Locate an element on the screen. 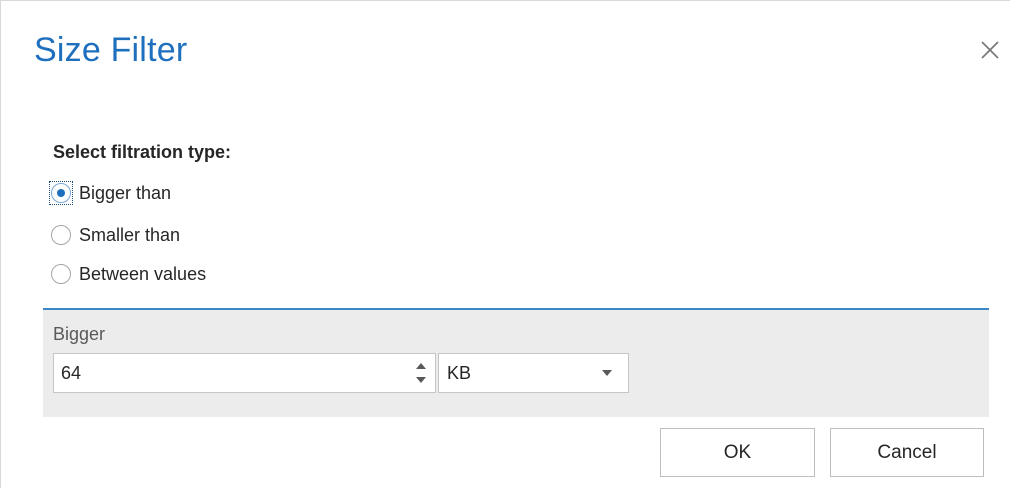 The height and width of the screenshot is (488, 1011). close-icon is located at coordinates (990, 50).